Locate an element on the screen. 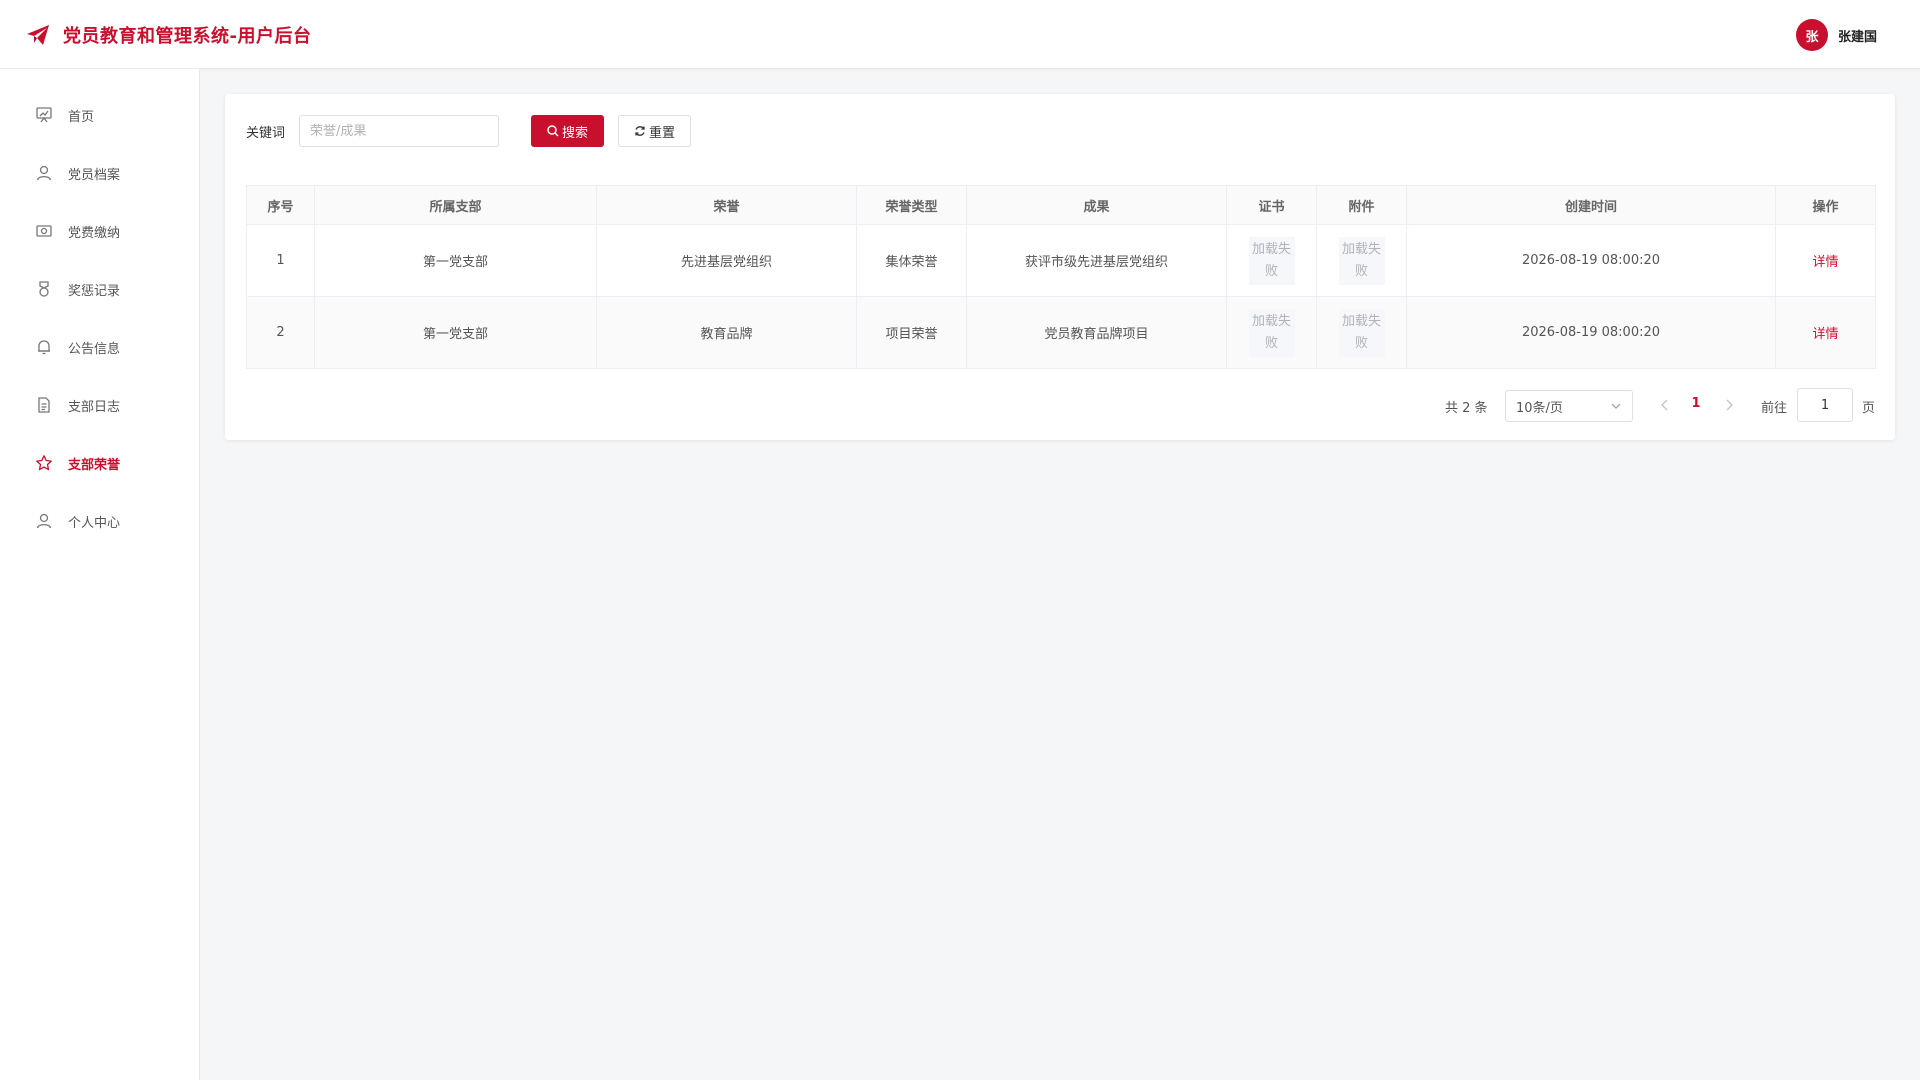 This screenshot has height=1080, width=1920. sidebar-item-profile: 个人中心 is located at coordinates (100, 521).